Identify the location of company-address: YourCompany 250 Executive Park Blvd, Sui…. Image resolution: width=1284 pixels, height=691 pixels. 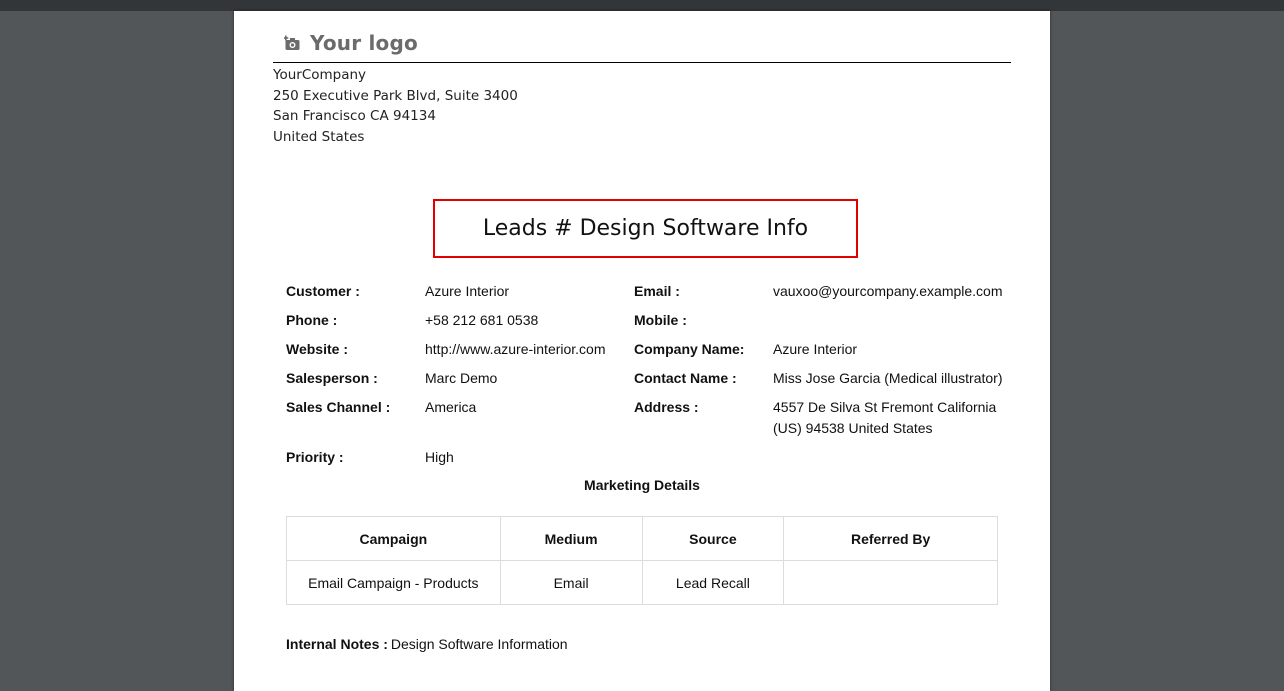
(395, 106).